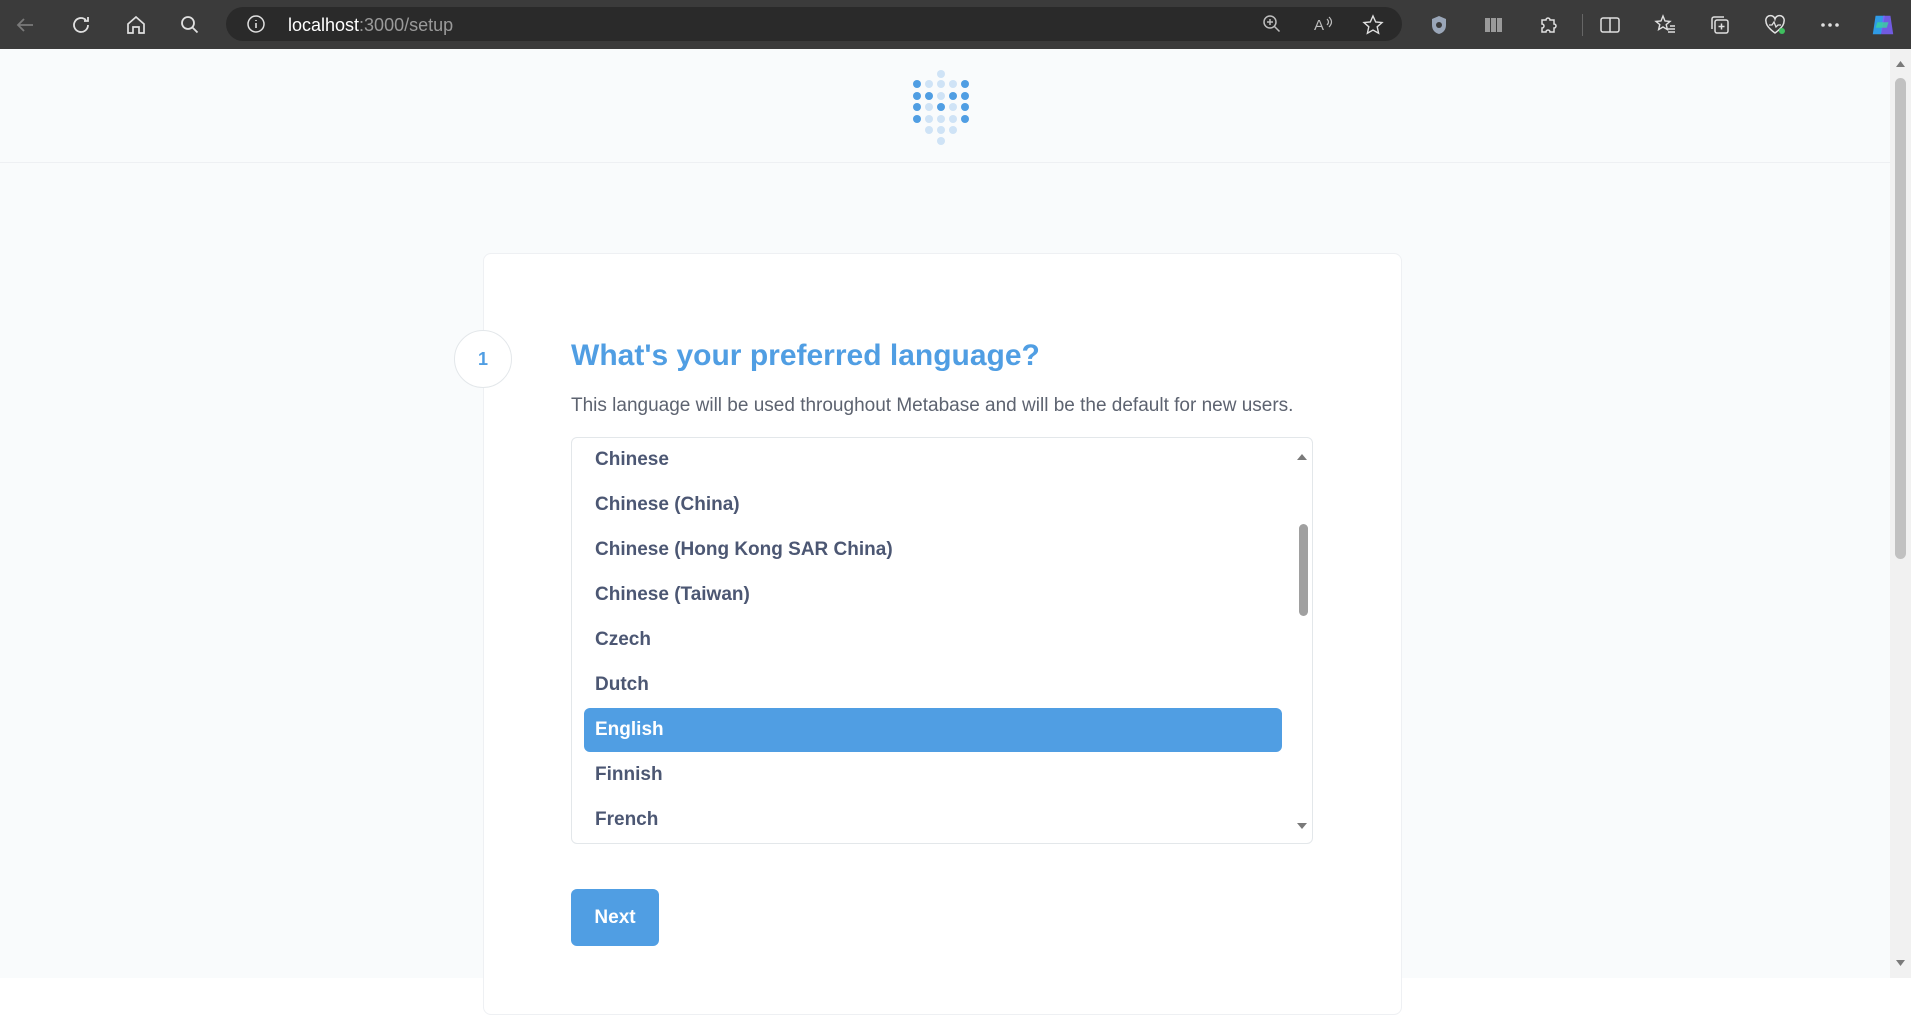 The width and height of the screenshot is (1911, 1015). I want to click on read-aloud-icon: A, so click(1324, 26).